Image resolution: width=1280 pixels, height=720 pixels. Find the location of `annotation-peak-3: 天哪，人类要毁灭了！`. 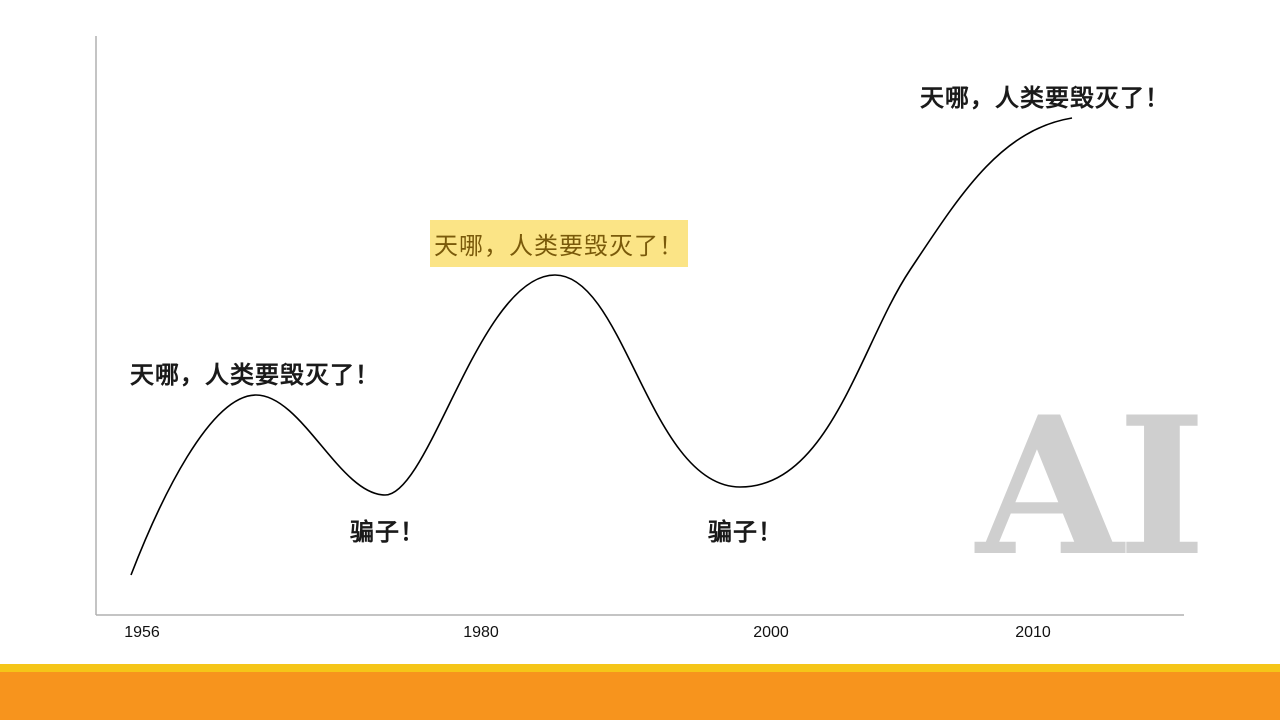

annotation-peak-3: 天哪，人类要毁灭了！ is located at coordinates (1045, 97).